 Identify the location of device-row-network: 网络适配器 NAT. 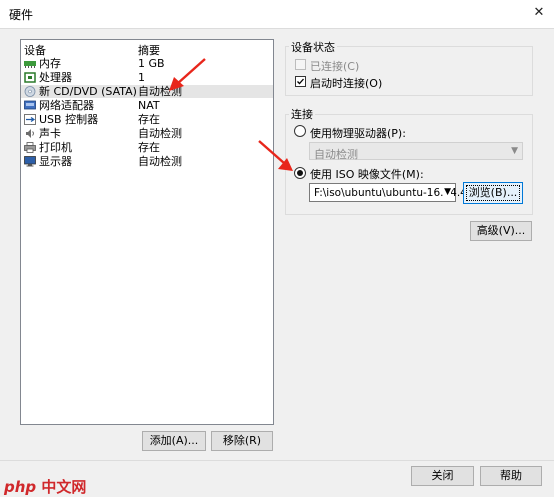
(147, 105).